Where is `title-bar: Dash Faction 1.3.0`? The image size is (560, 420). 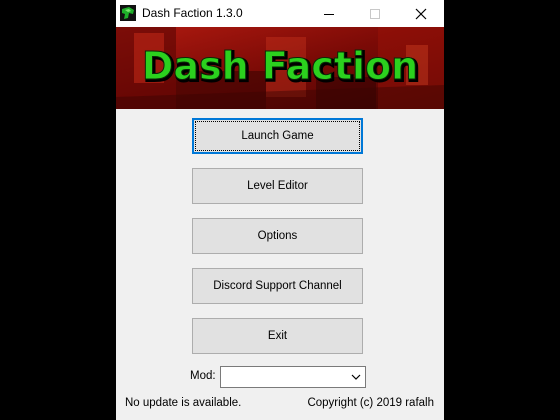 title-bar: Dash Faction 1.3.0 is located at coordinates (280, 13).